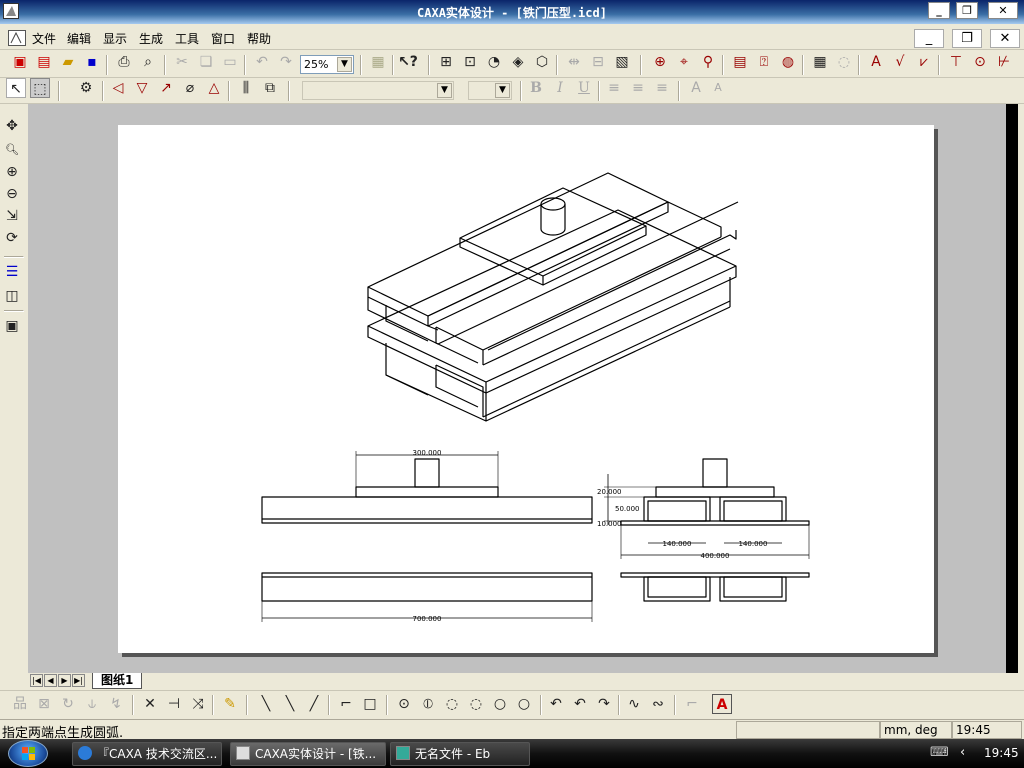 The image size is (1024, 768). I want to click on bold-button: B, so click(536, 88).